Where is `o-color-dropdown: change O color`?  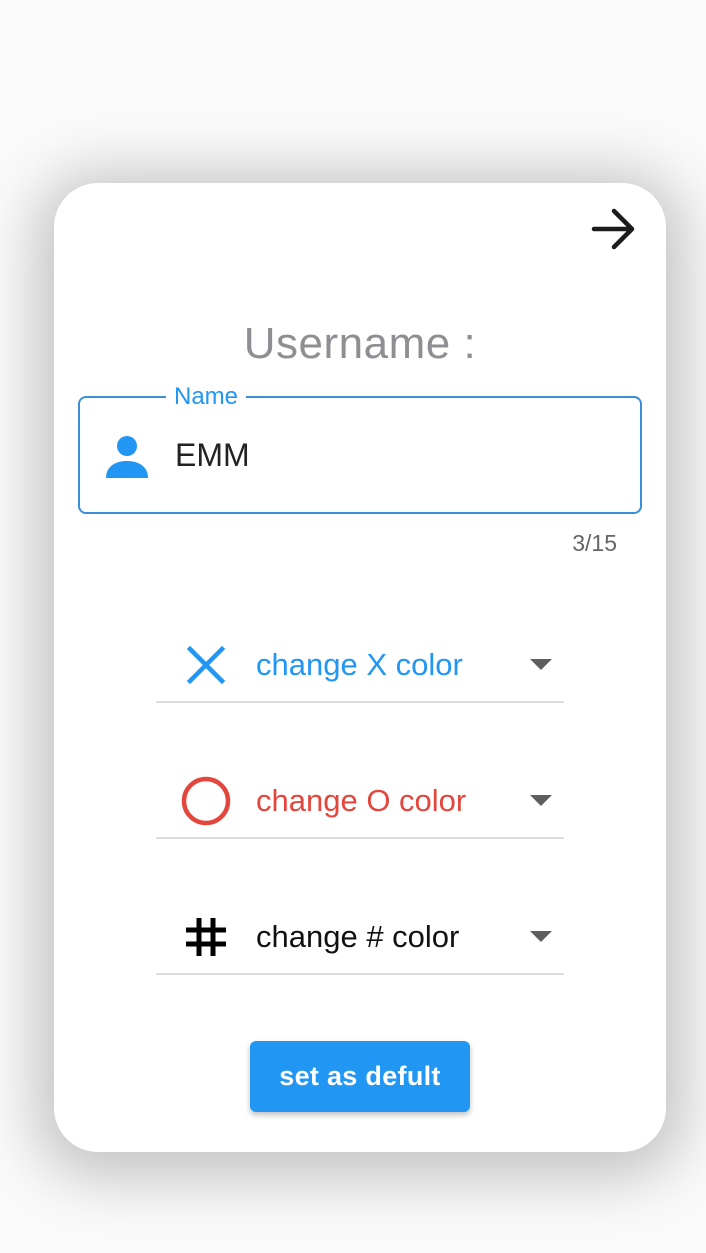
o-color-dropdown: change O color is located at coordinates (360, 800).